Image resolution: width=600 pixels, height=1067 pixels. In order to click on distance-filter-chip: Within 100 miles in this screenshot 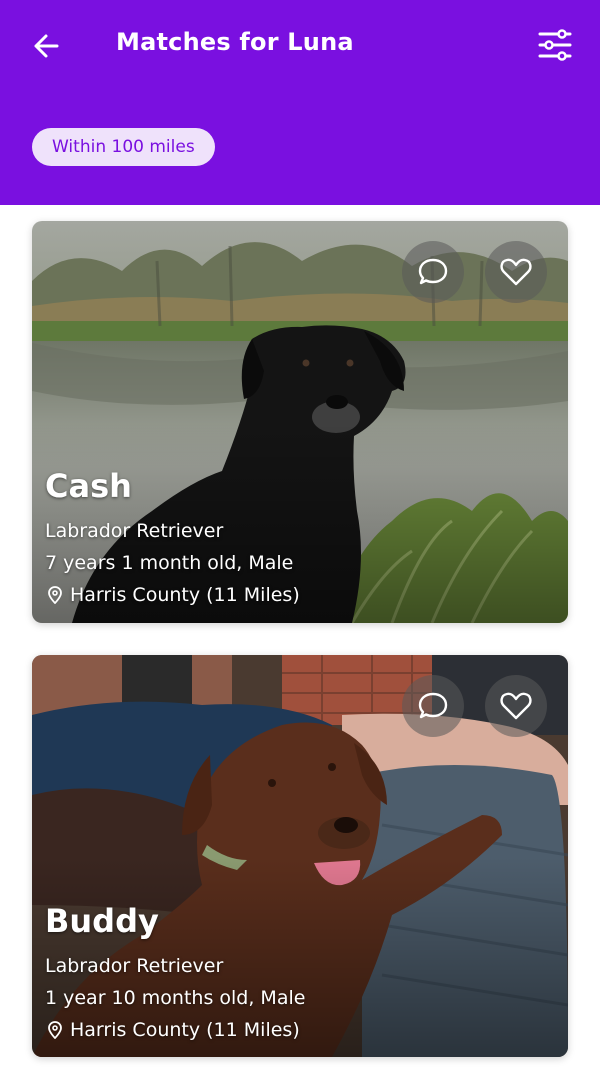, I will do `click(123, 147)`.